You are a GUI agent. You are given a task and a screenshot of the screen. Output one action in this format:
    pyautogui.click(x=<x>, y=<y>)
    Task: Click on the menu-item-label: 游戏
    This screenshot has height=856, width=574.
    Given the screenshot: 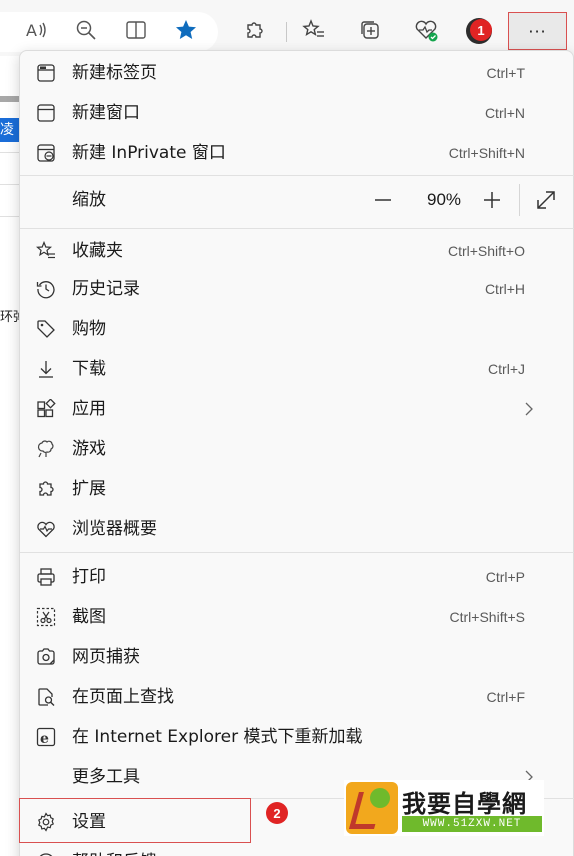 What is the action you would take?
    pyautogui.click(x=89, y=449)
    